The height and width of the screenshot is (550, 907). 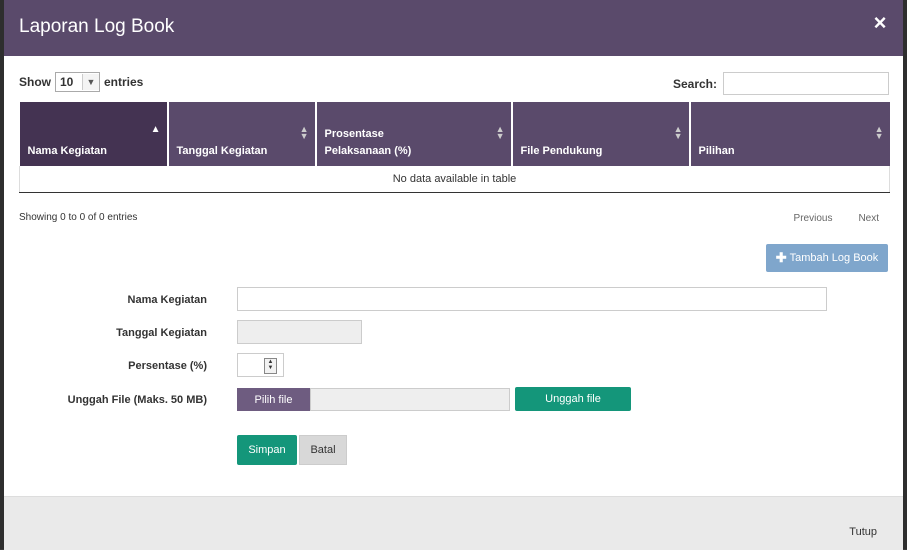 I want to click on pick-file-button: Pilih file, so click(x=273, y=399).